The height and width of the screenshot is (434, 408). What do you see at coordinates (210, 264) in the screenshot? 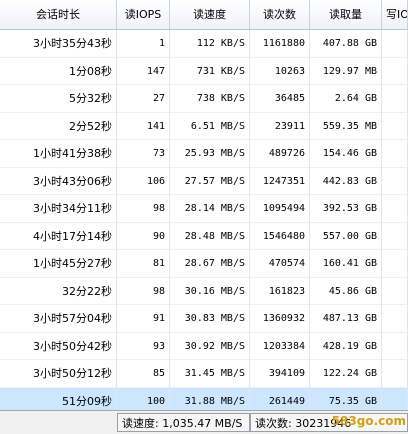
I see `cell-speed: 28.67 MB/S` at bounding box center [210, 264].